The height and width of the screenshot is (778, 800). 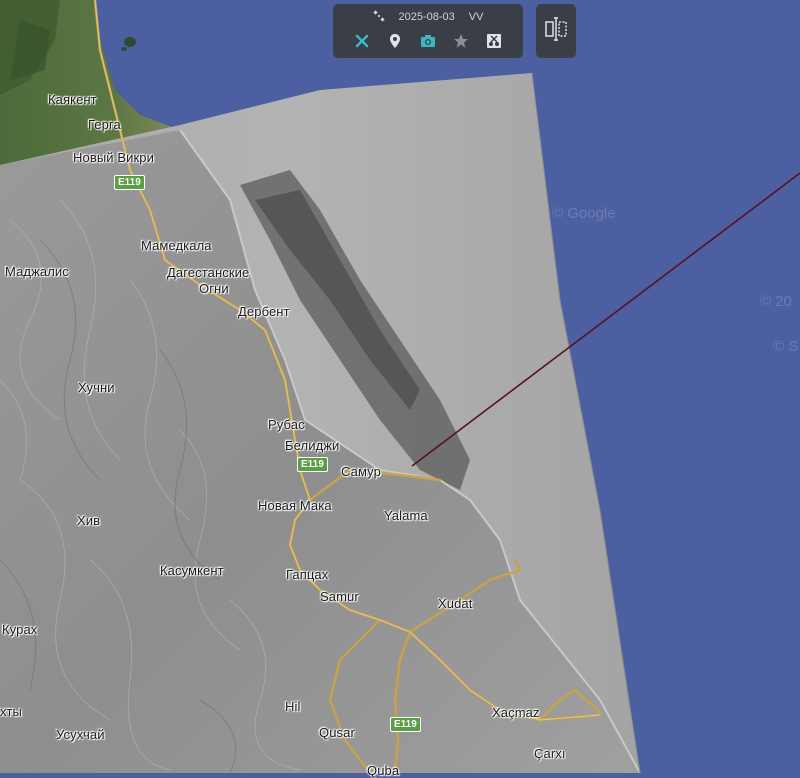 I want to click on place-label: Hil, so click(x=293, y=706).